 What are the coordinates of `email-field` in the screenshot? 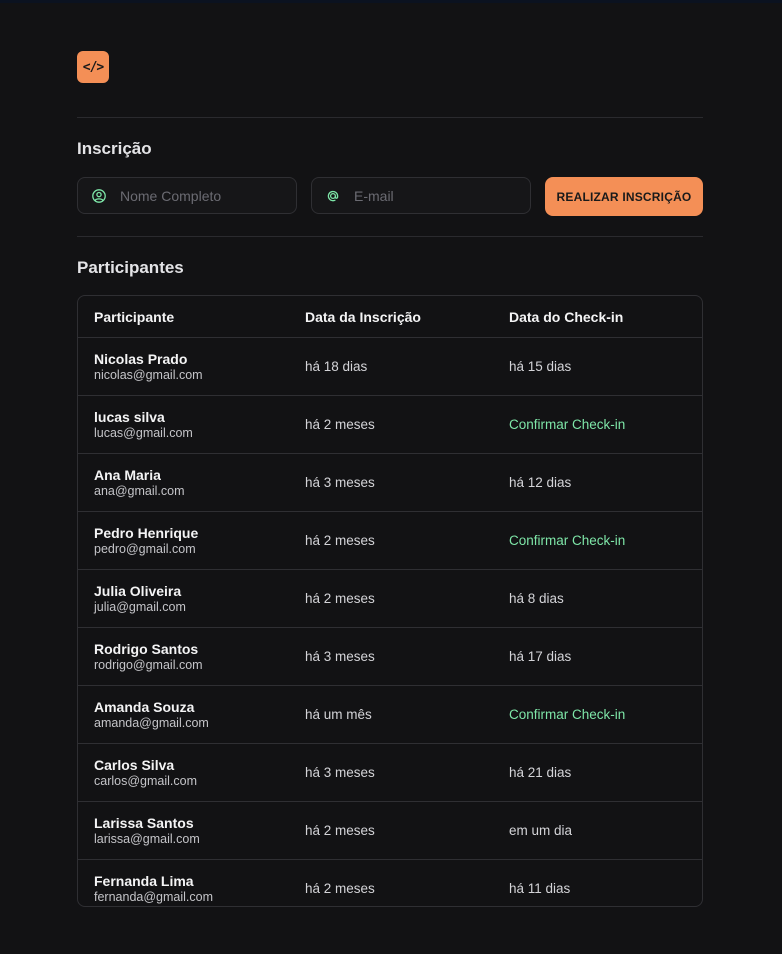 It's located at (421, 195).